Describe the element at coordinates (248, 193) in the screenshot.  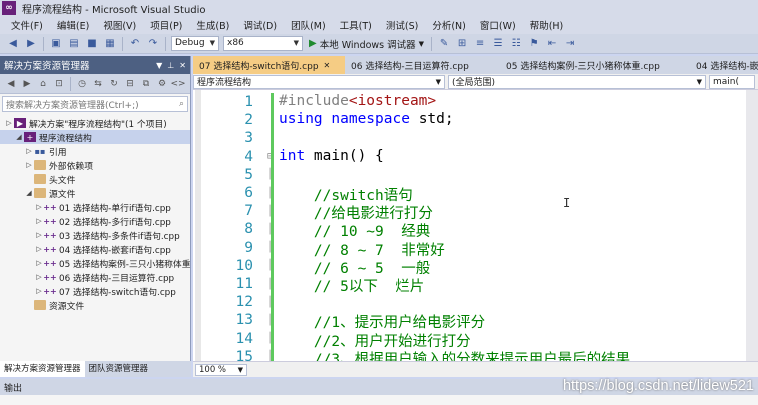
I see `line-number: 6` at that location.